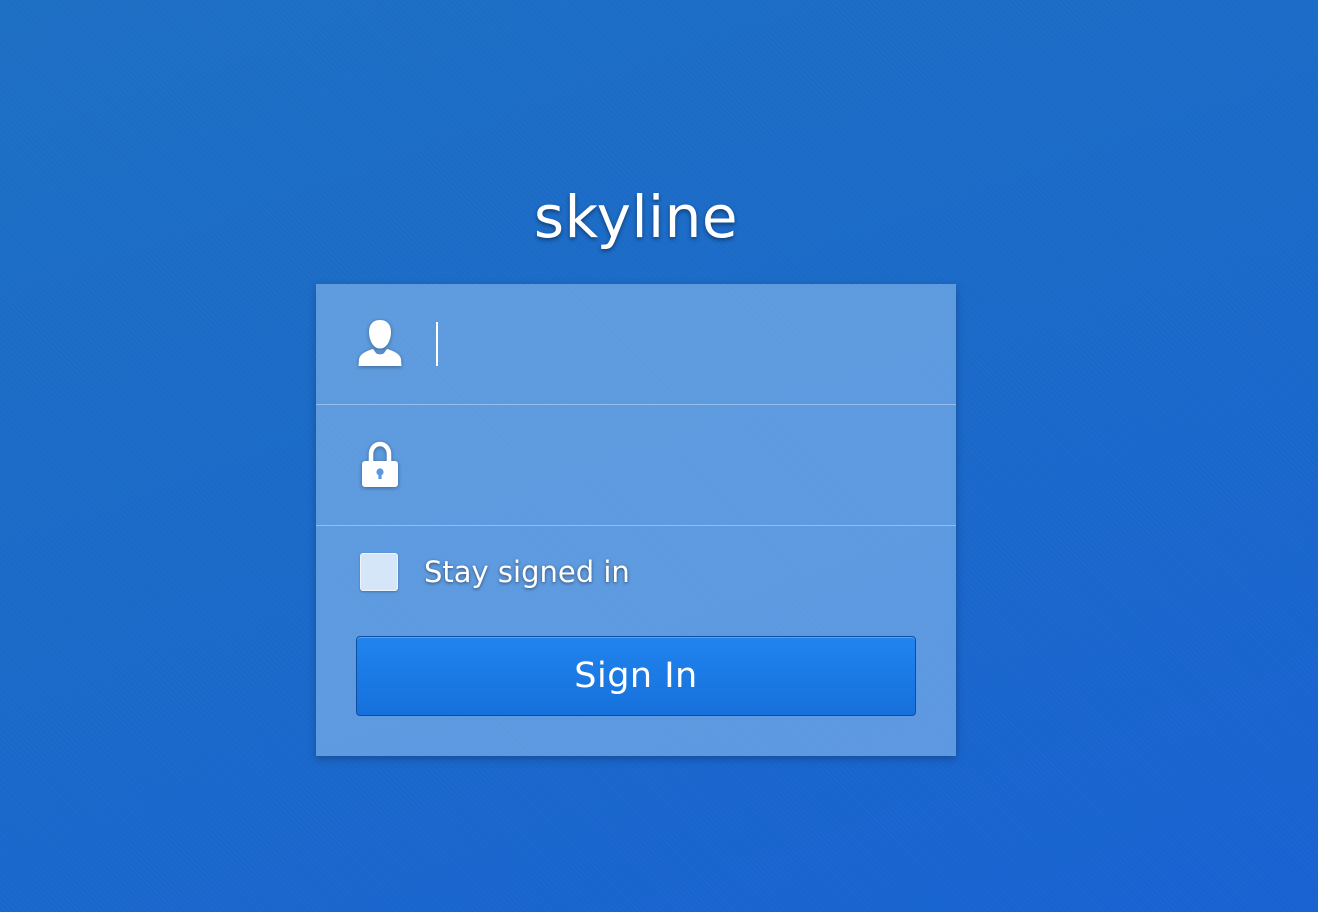  I want to click on text-caret, so click(437, 344).